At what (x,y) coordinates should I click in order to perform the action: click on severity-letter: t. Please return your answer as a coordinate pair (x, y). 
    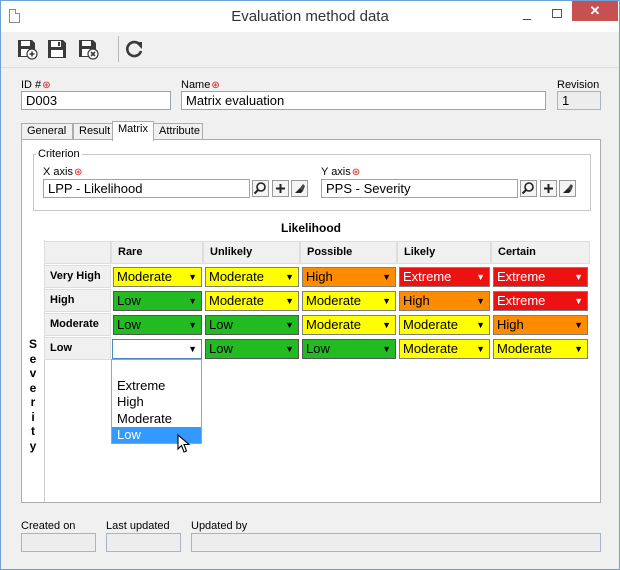
    Looking at the image, I should click on (33, 431).